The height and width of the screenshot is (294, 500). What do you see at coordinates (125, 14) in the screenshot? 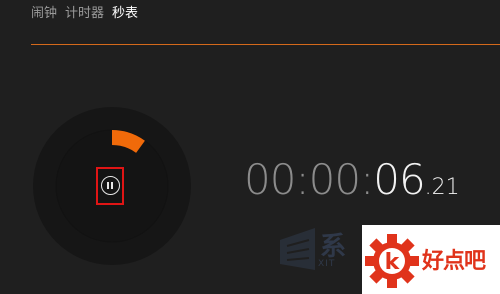
I see `tab-stopwatch: 秒表` at bounding box center [125, 14].